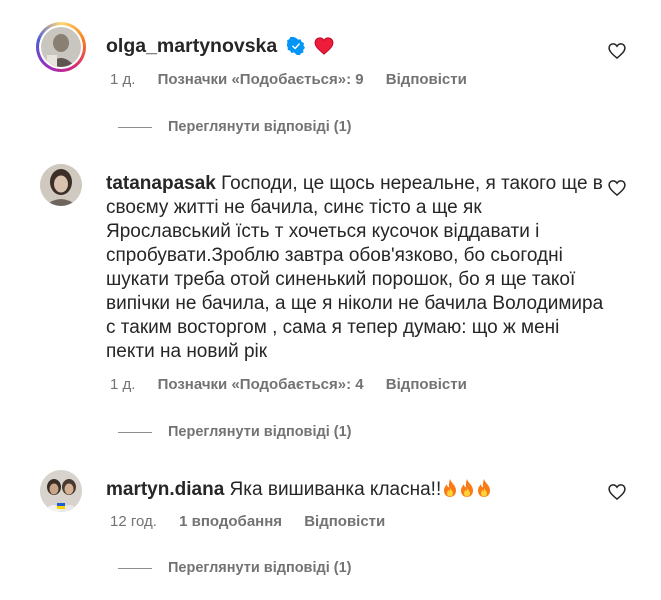 Image resolution: width=661 pixels, height=600 pixels. What do you see at coordinates (165, 489) in the screenshot?
I see `comment-username: martyn.diana` at bounding box center [165, 489].